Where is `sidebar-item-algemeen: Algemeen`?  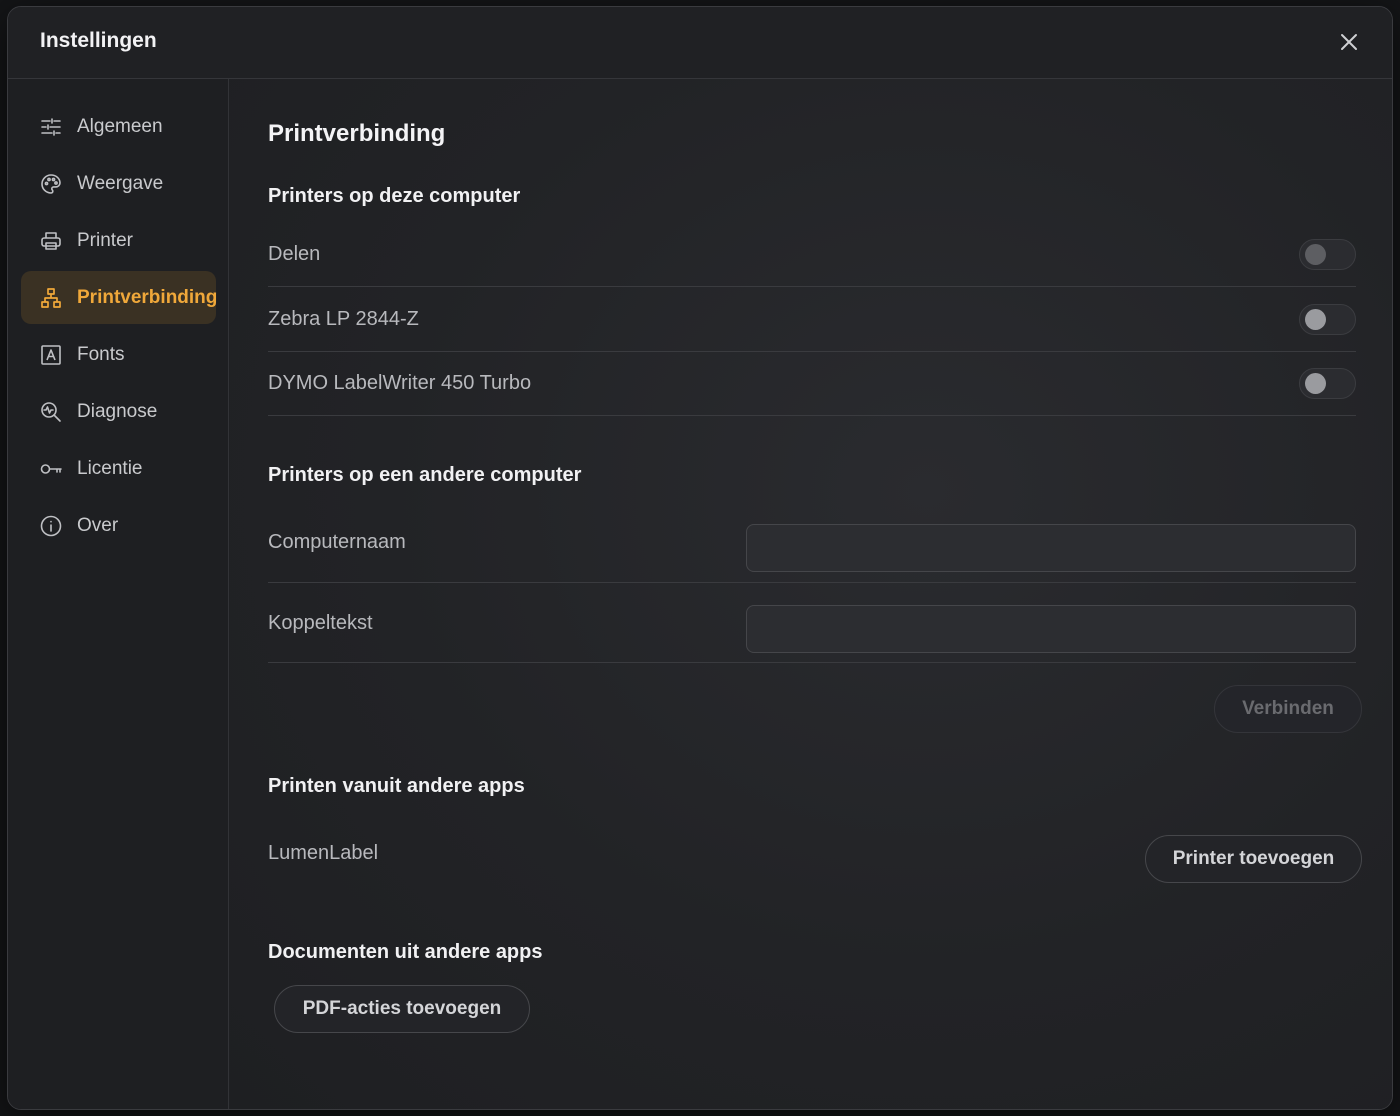 sidebar-item-algemeen: Algemeen is located at coordinates (118, 126).